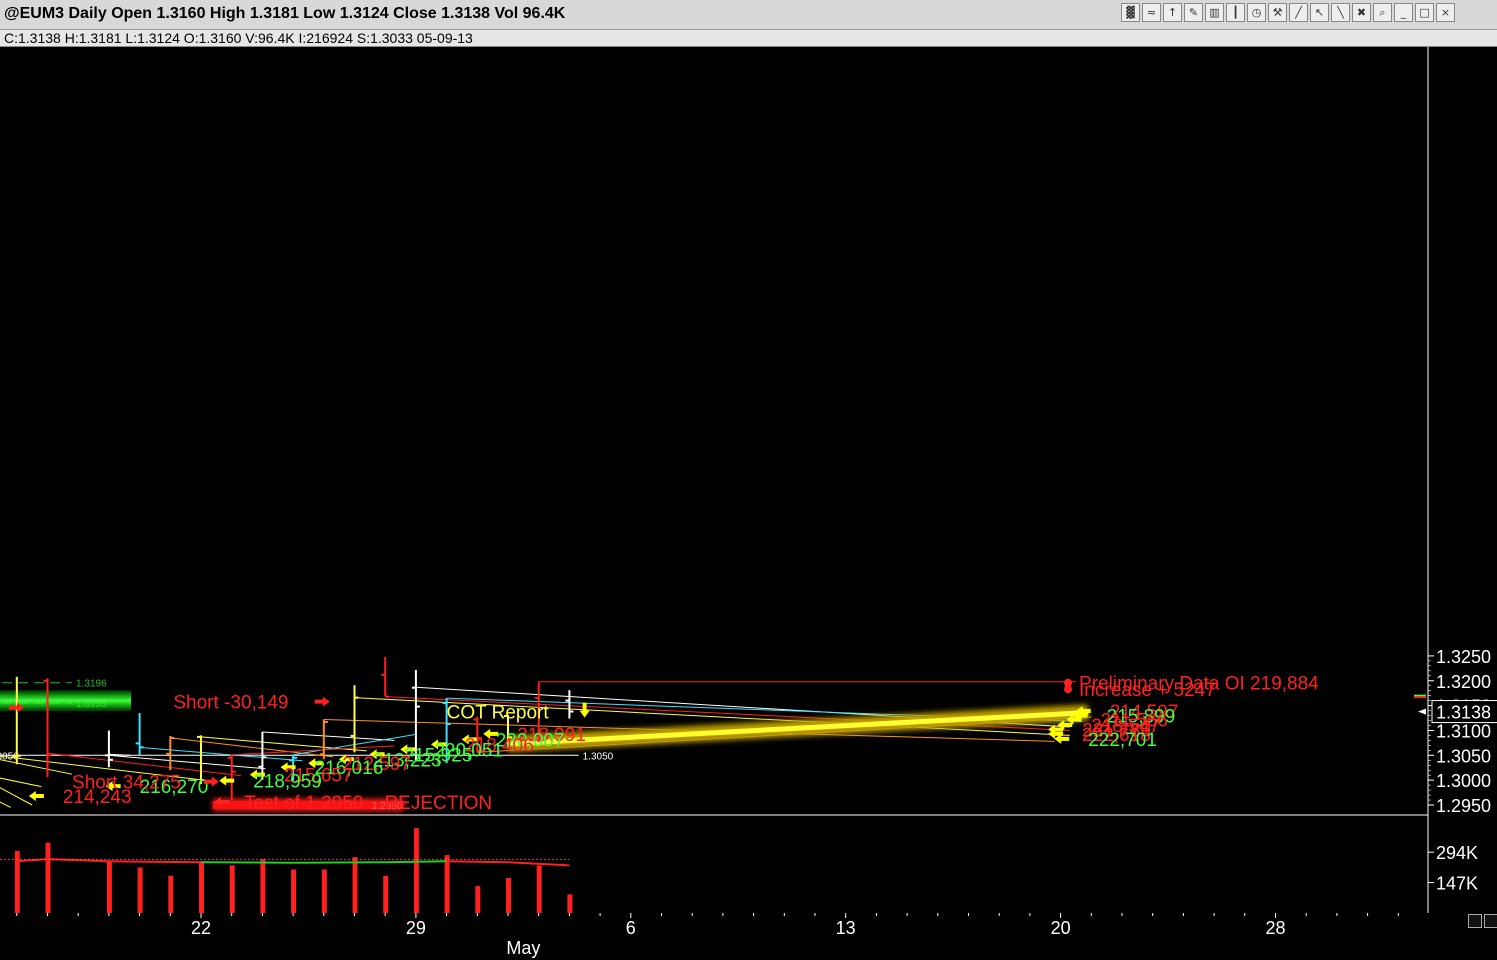 This screenshot has height=960, width=1497. What do you see at coordinates (322, 701) in the screenshot?
I see `arrow-right-icon` at bounding box center [322, 701].